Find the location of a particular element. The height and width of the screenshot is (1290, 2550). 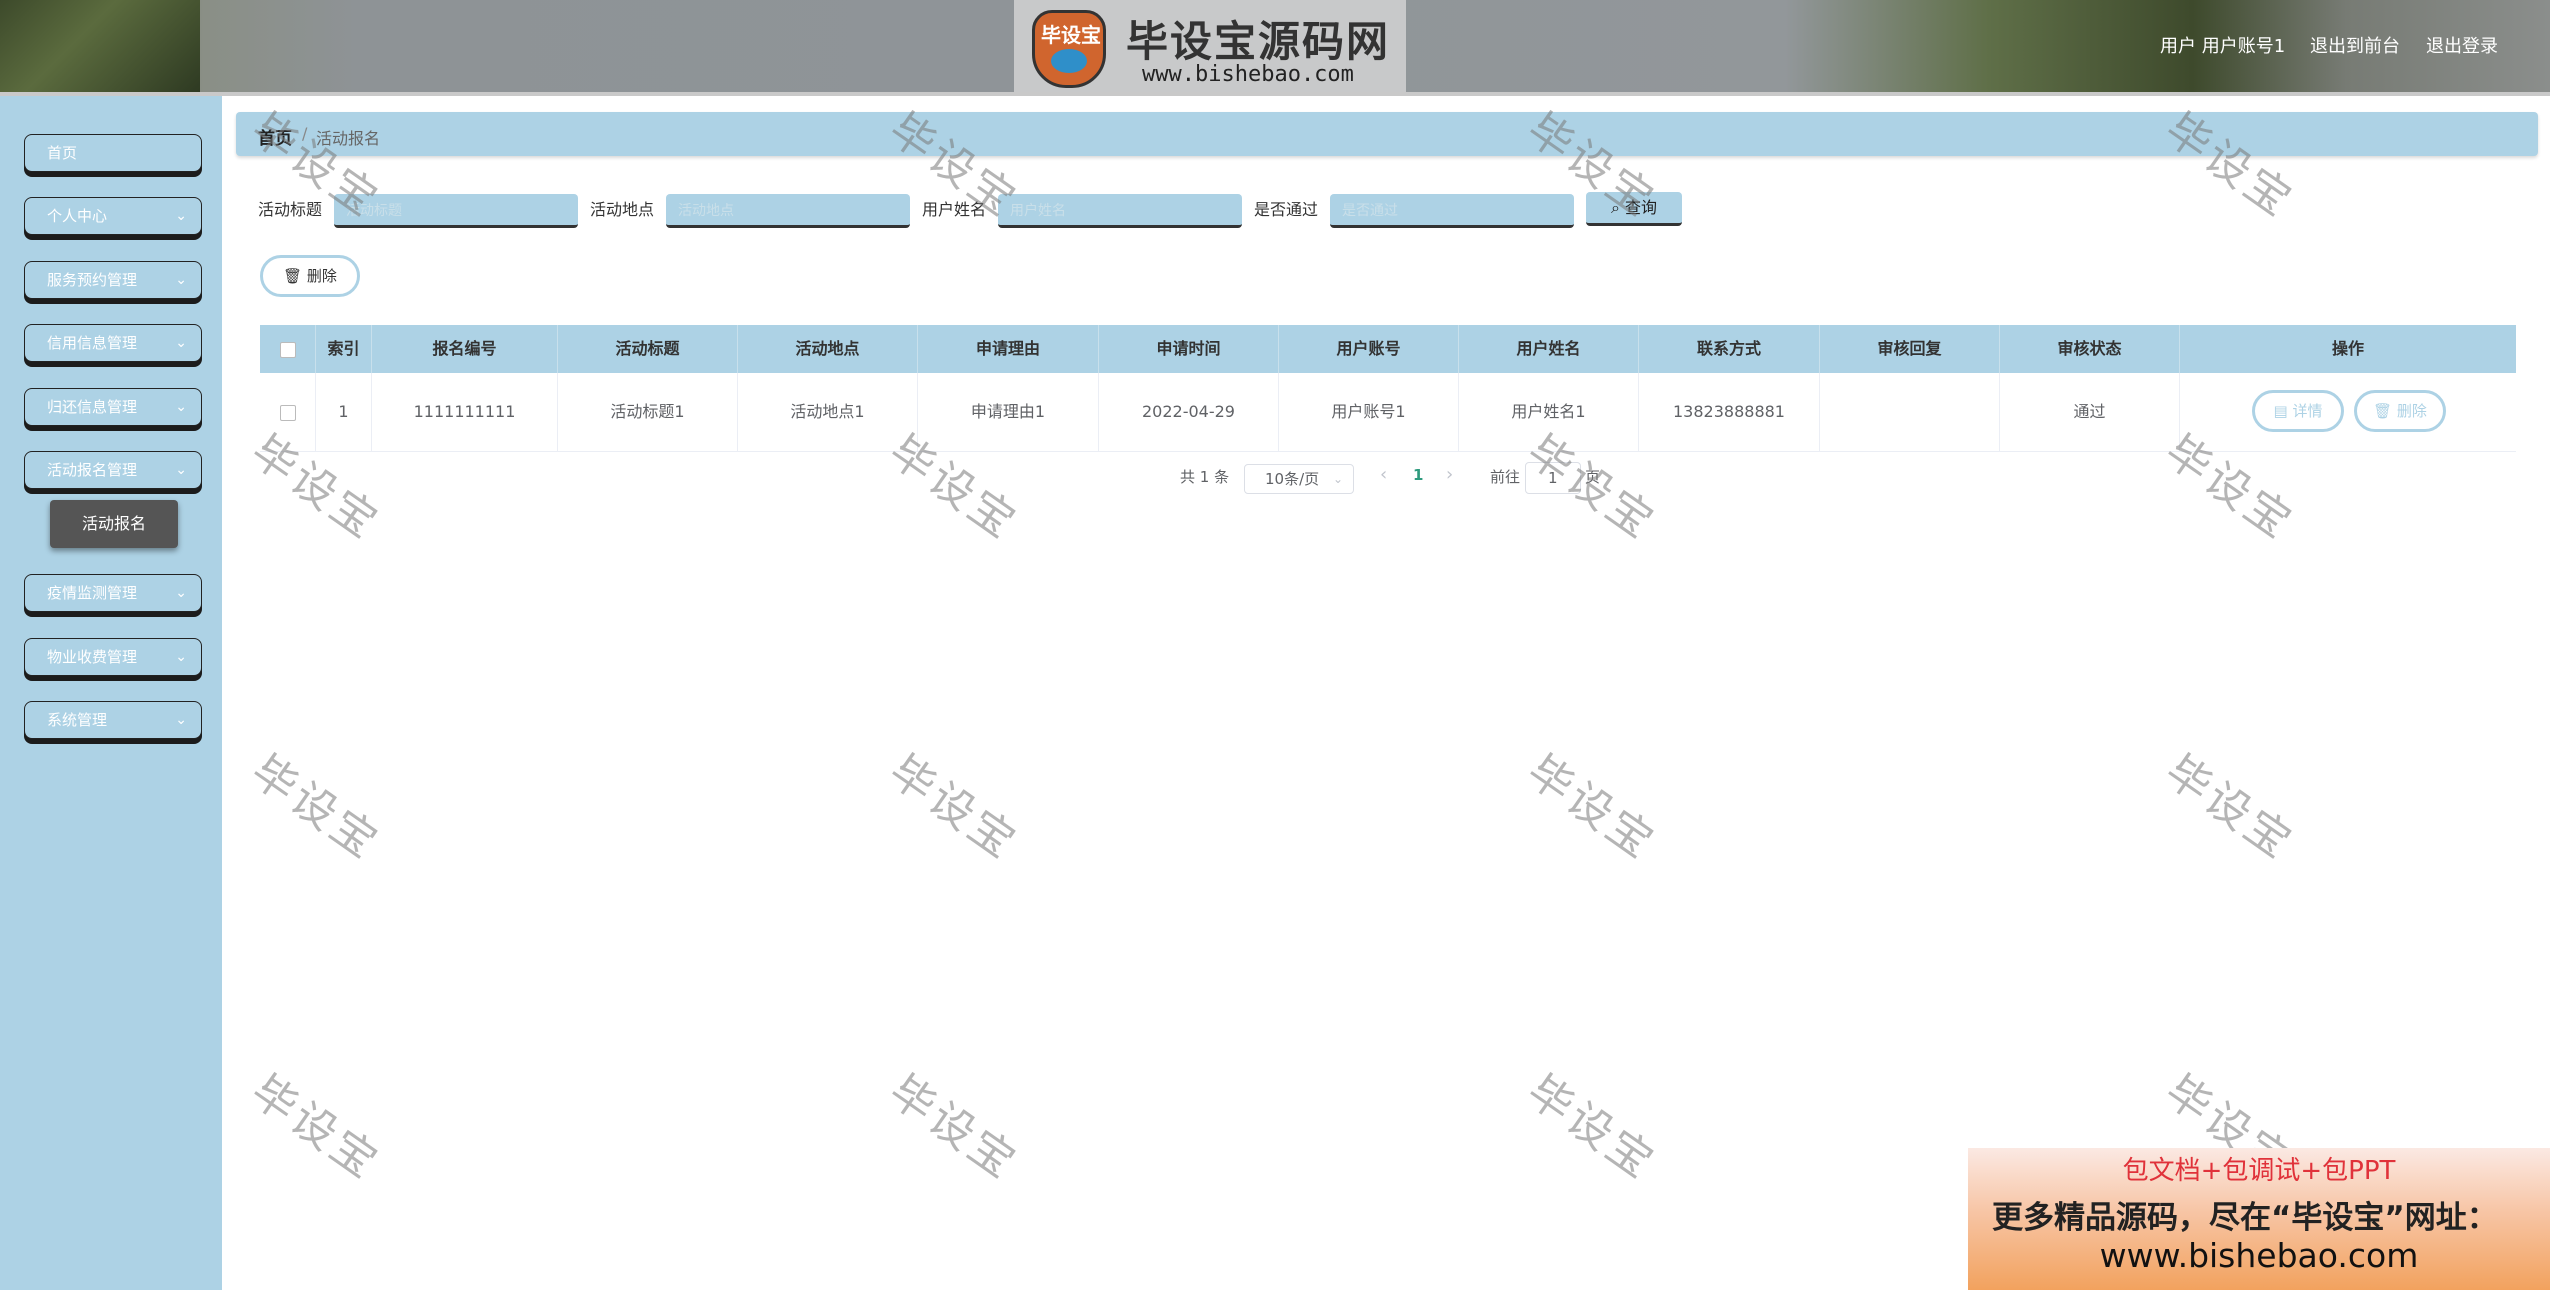

watermark: 毕设宝 is located at coordinates (953, 1127).